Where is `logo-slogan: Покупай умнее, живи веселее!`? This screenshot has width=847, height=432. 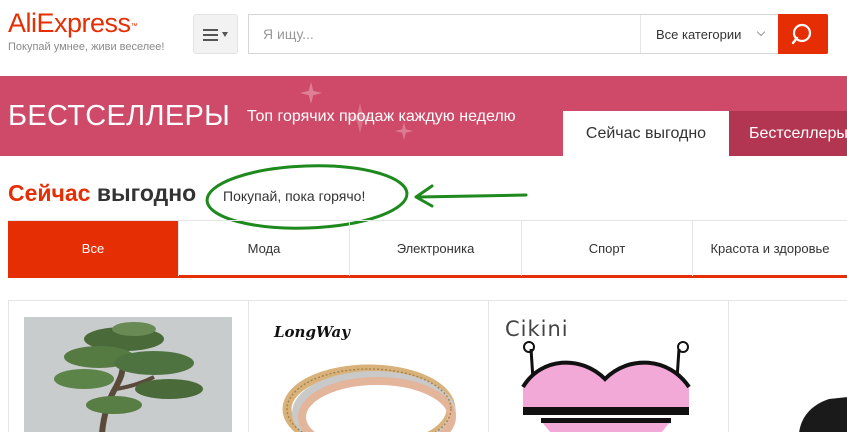
logo-slogan: Покупай умнее, живи веселее! is located at coordinates (86, 47).